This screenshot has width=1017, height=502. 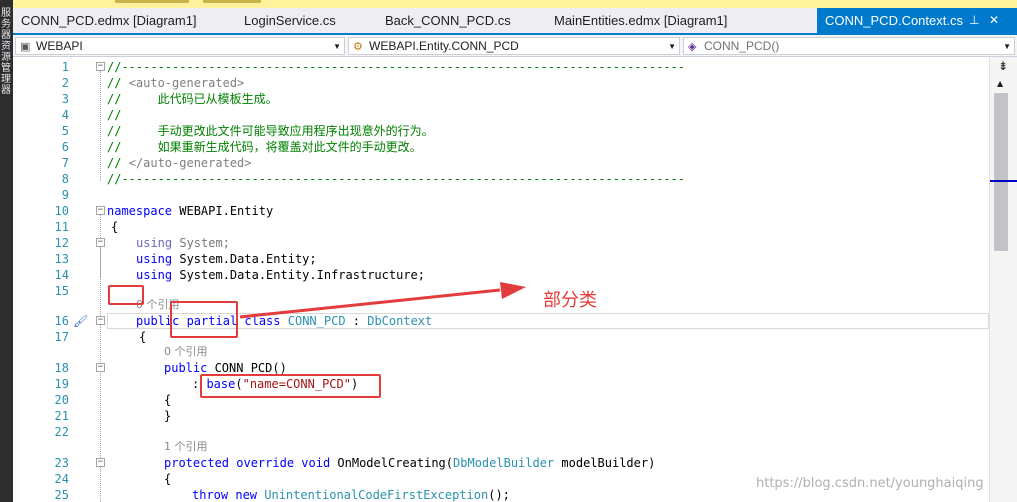 What do you see at coordinates (61, 321) in the screenshot?
I see `line-number: 16` at bounding box center [61, 321].